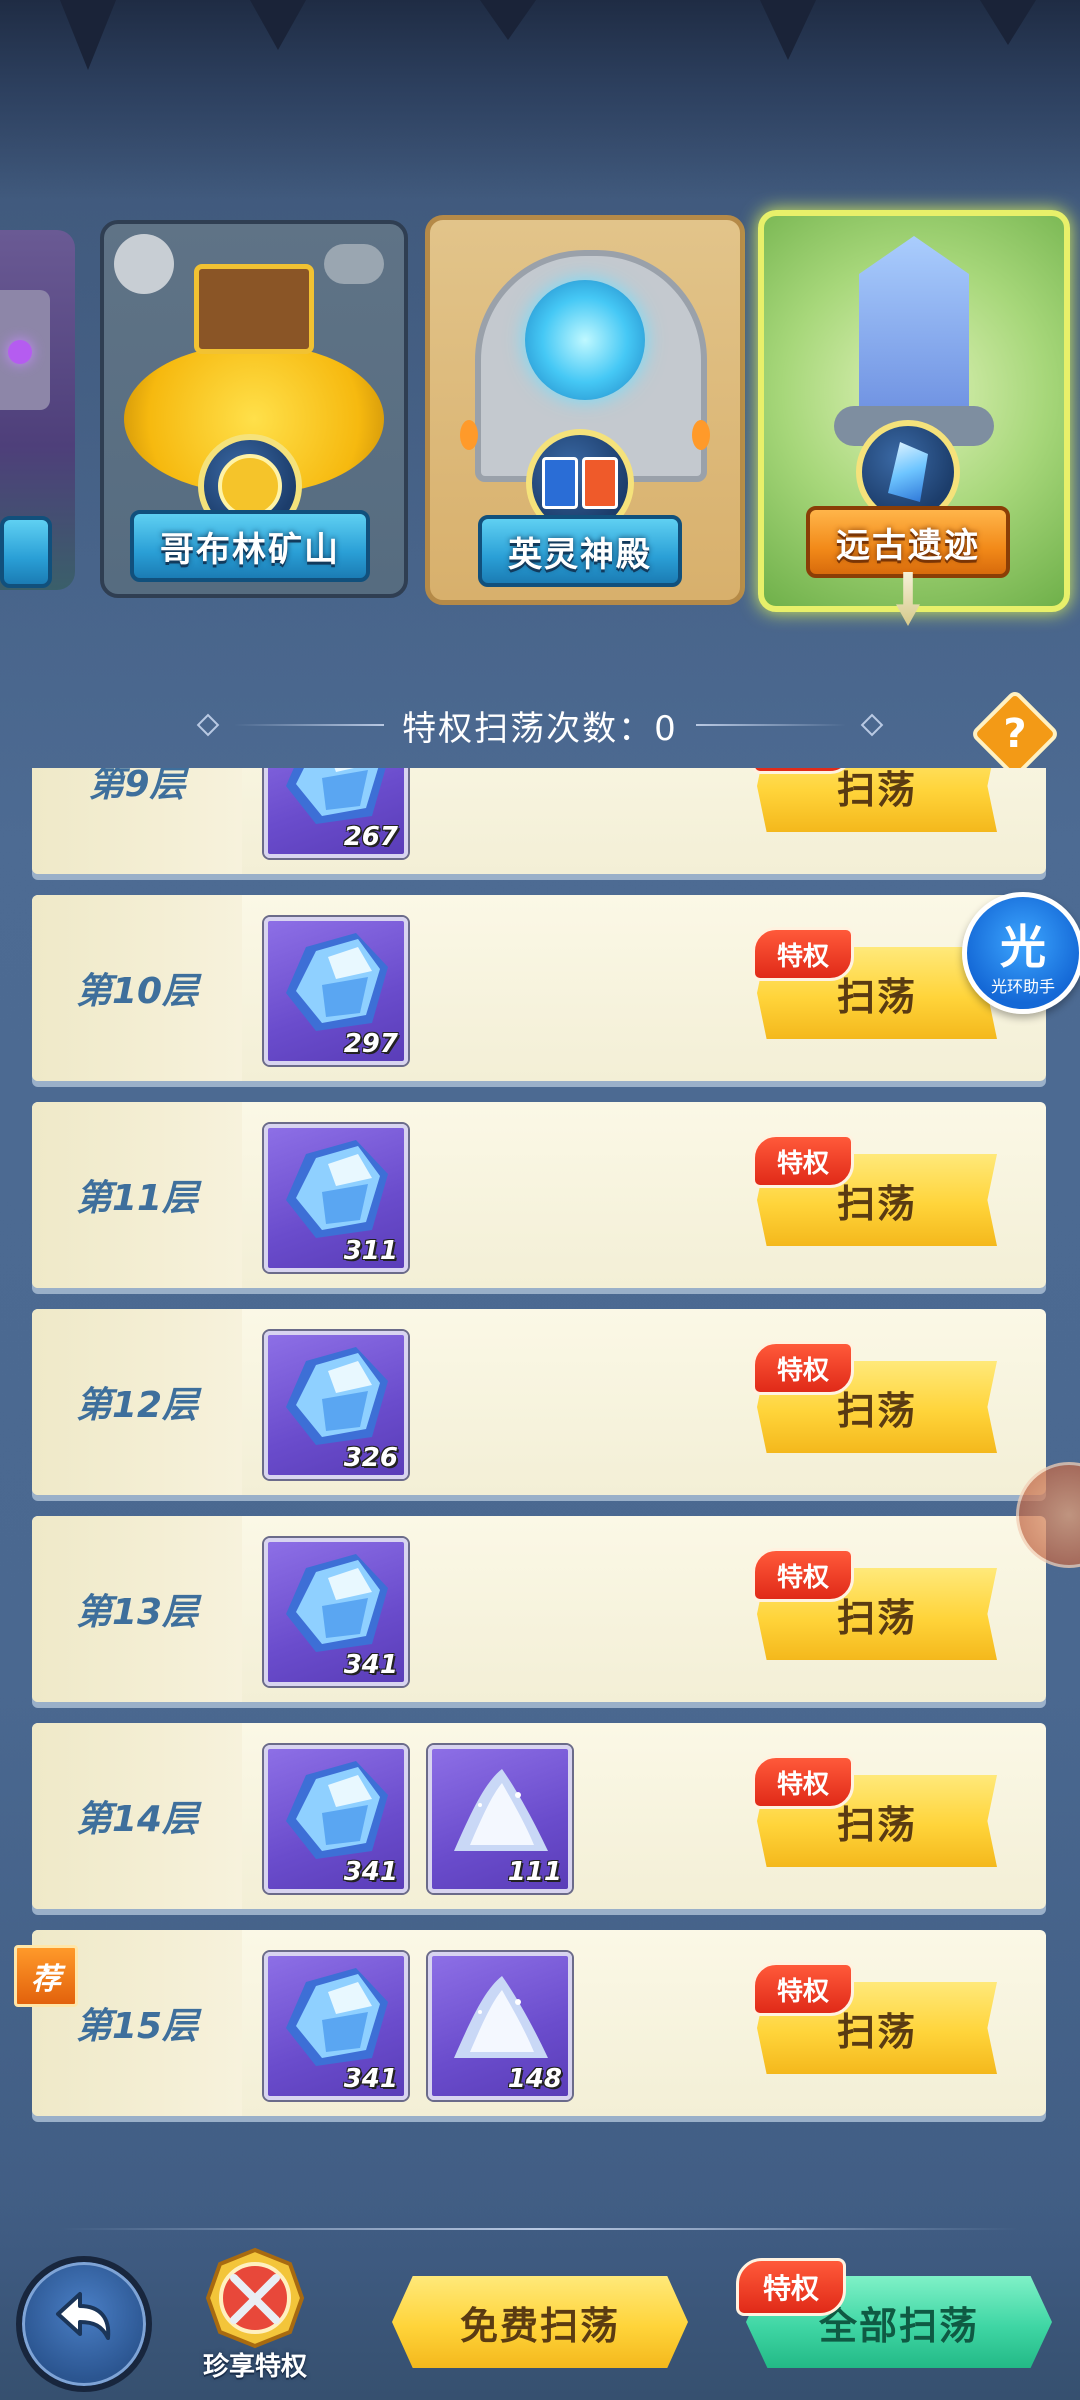  I want to click on halo-assistant-glyph: 光, so click(1023, 947).